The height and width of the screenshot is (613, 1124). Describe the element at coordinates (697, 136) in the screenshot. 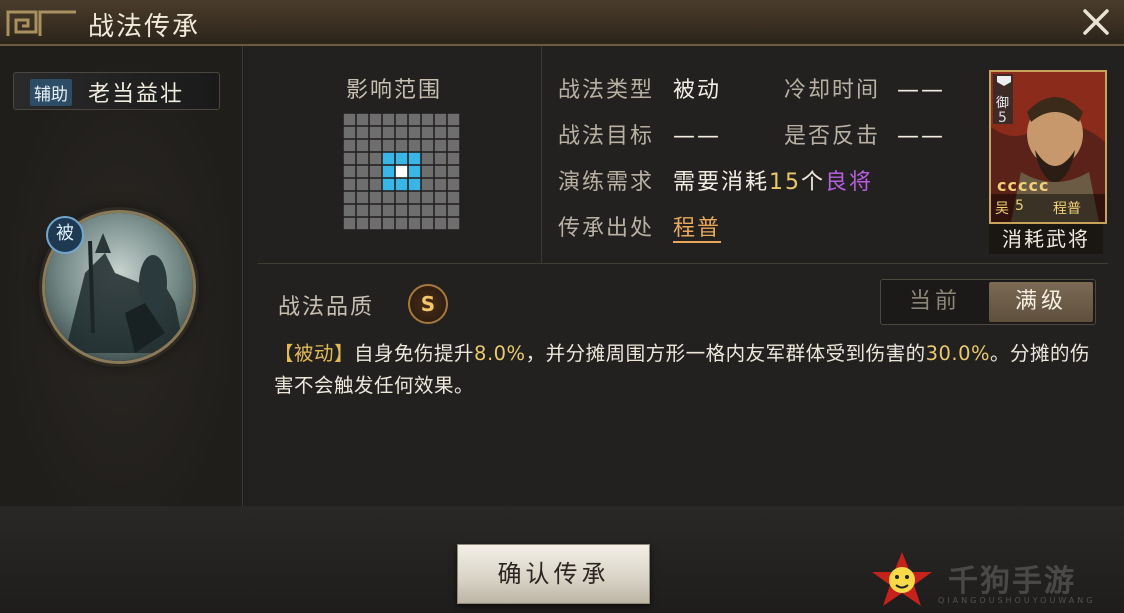

I see `target-value: ——` at that location.